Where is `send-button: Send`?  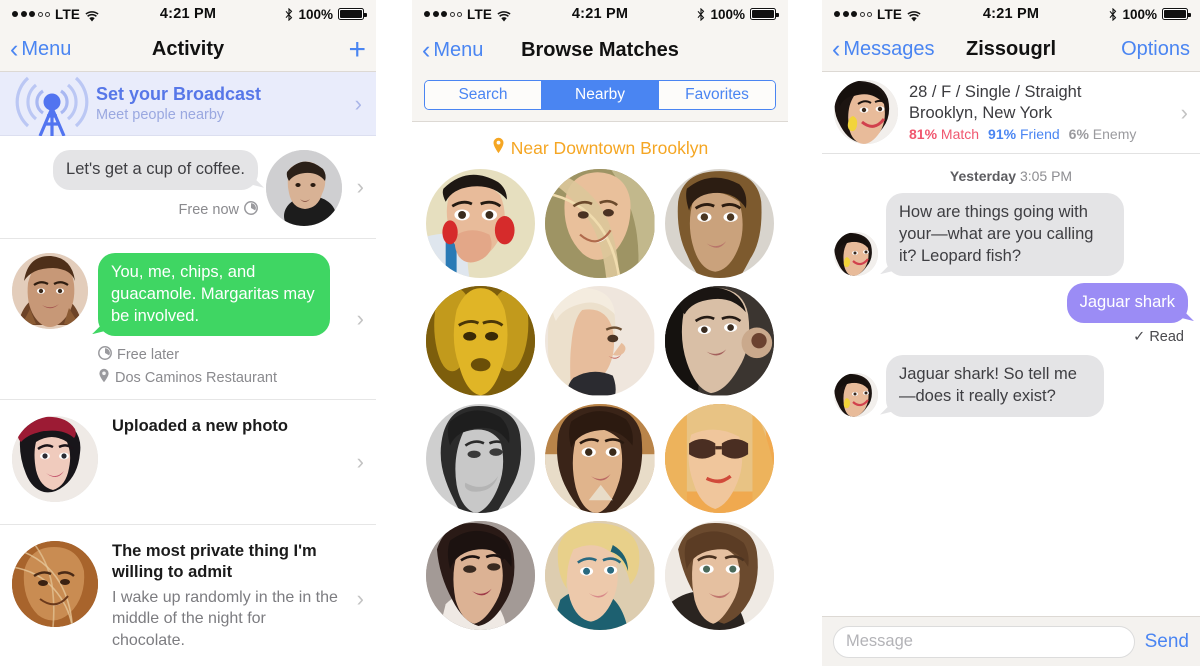
send-button: Send is located at coordinates (1167, 642).